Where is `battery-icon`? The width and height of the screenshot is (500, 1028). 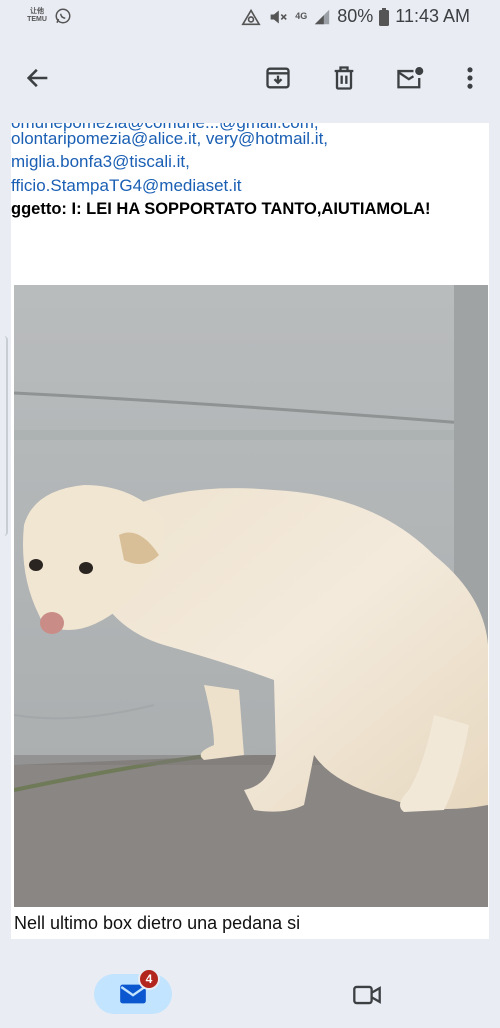
battery-icon is located at coordinates (384, 16).